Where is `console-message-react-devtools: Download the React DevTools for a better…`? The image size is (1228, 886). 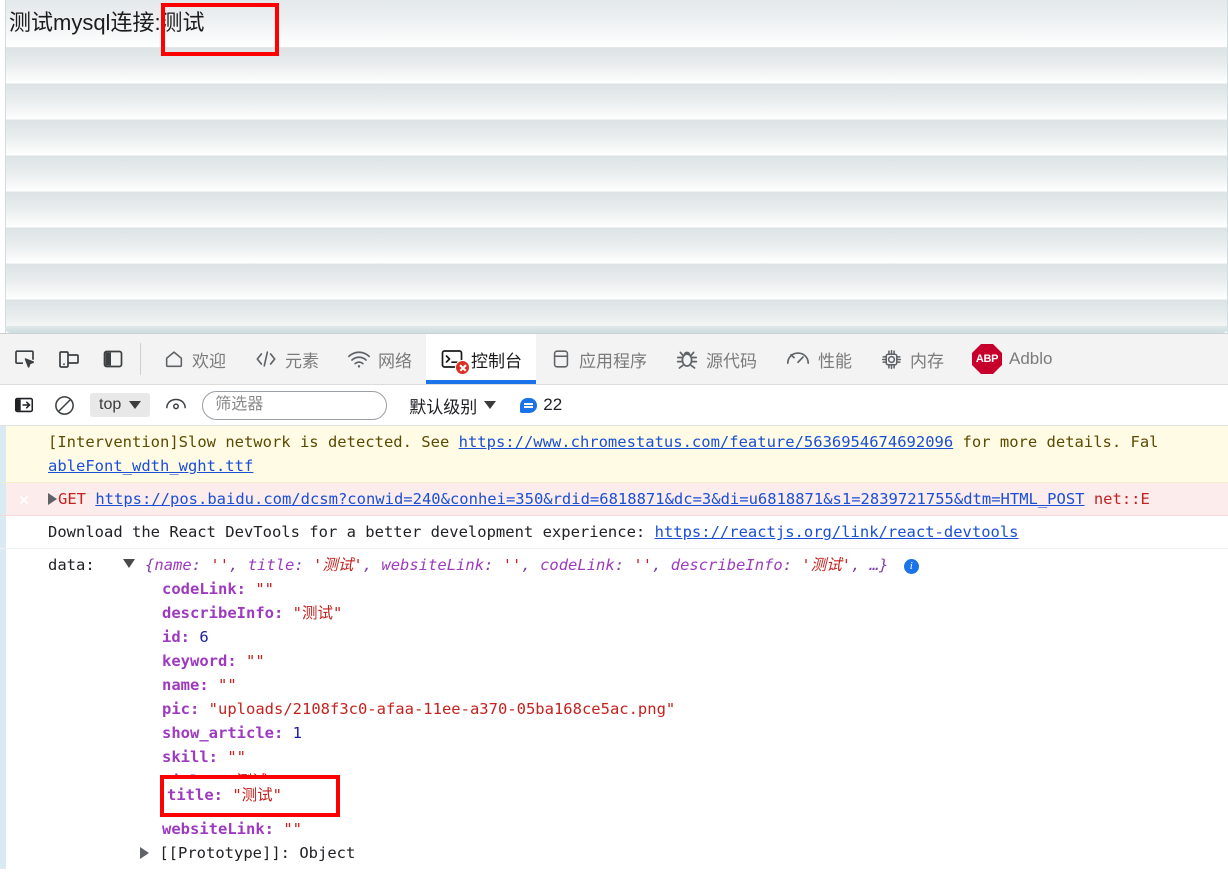 console-message-react-devtools: Download the React DevTools for a better… is located at coordinates (614, 532).